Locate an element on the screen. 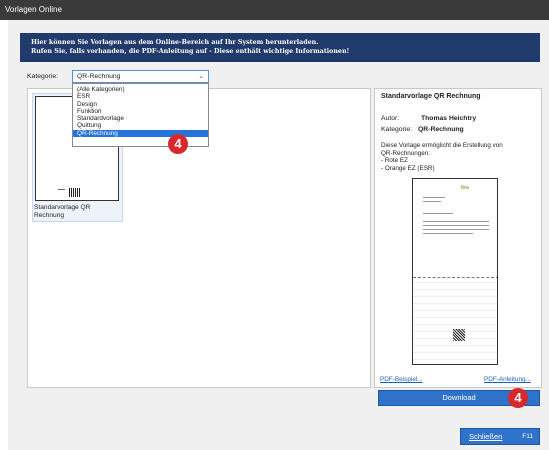 The height and width of the screenshot is (450, 549). template-preview: ltra is located at coordinates (455, 271).